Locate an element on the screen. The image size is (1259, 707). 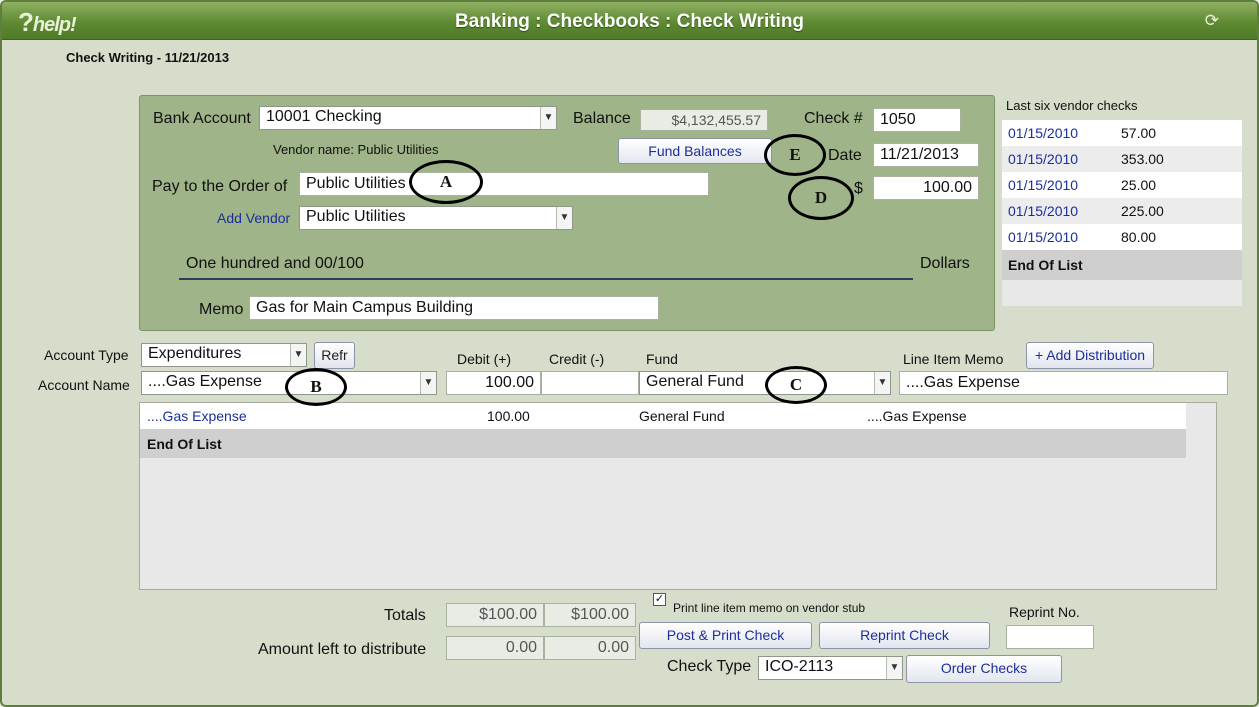
refresh-button: Refr is located at coordinates (334, 355).